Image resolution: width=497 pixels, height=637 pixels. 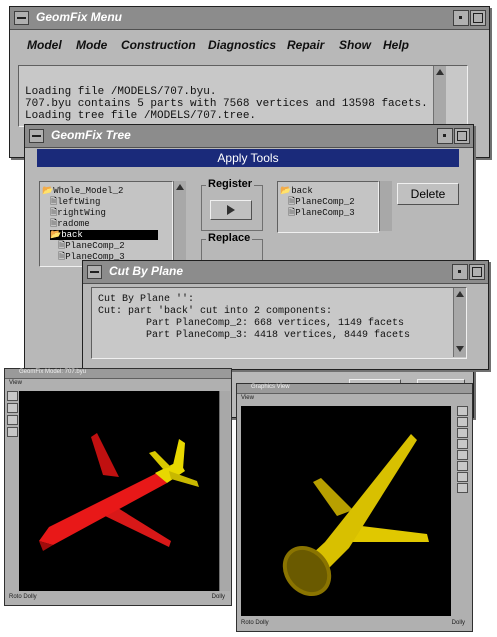 What do you see at coordinates (105, 455) in the screenshot?
I see `left-wing-shape` at bounding box center [105, 455].